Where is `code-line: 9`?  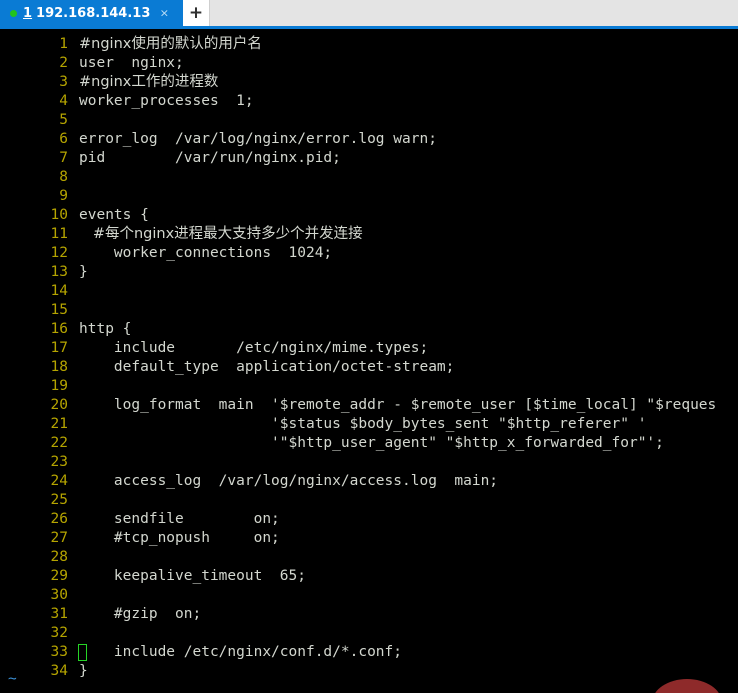 code-line: 9 is located at coordinates (369, 196).